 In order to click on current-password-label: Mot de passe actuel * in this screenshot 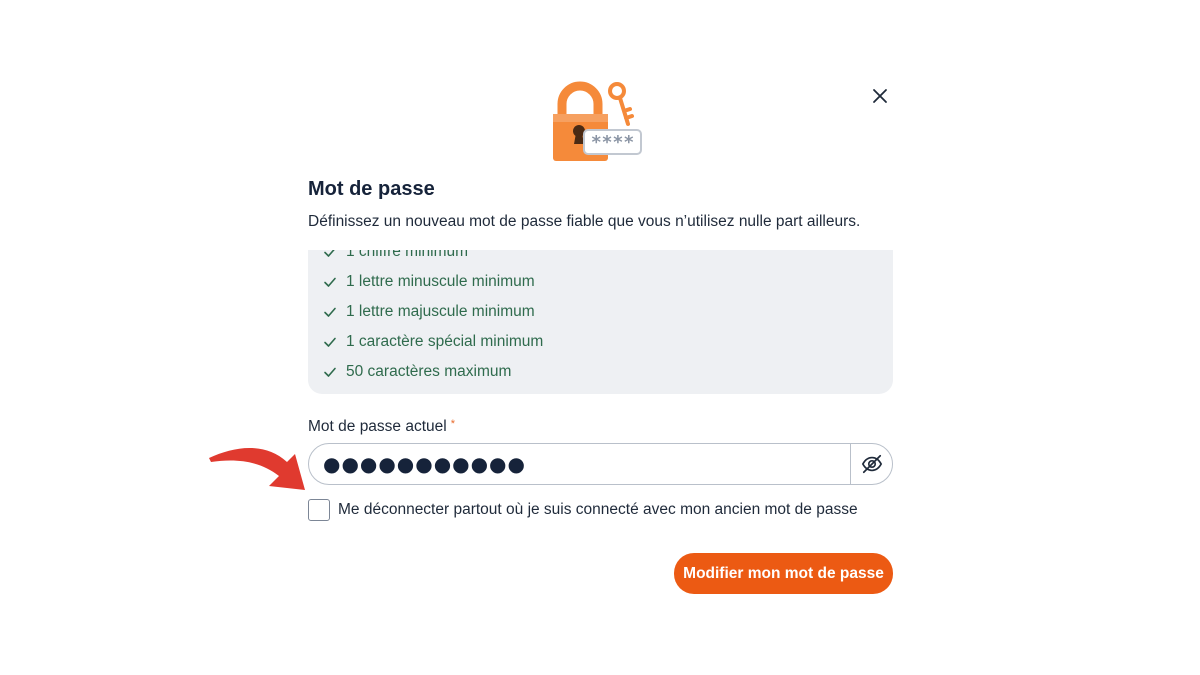, I will do `click(381, 427)`.